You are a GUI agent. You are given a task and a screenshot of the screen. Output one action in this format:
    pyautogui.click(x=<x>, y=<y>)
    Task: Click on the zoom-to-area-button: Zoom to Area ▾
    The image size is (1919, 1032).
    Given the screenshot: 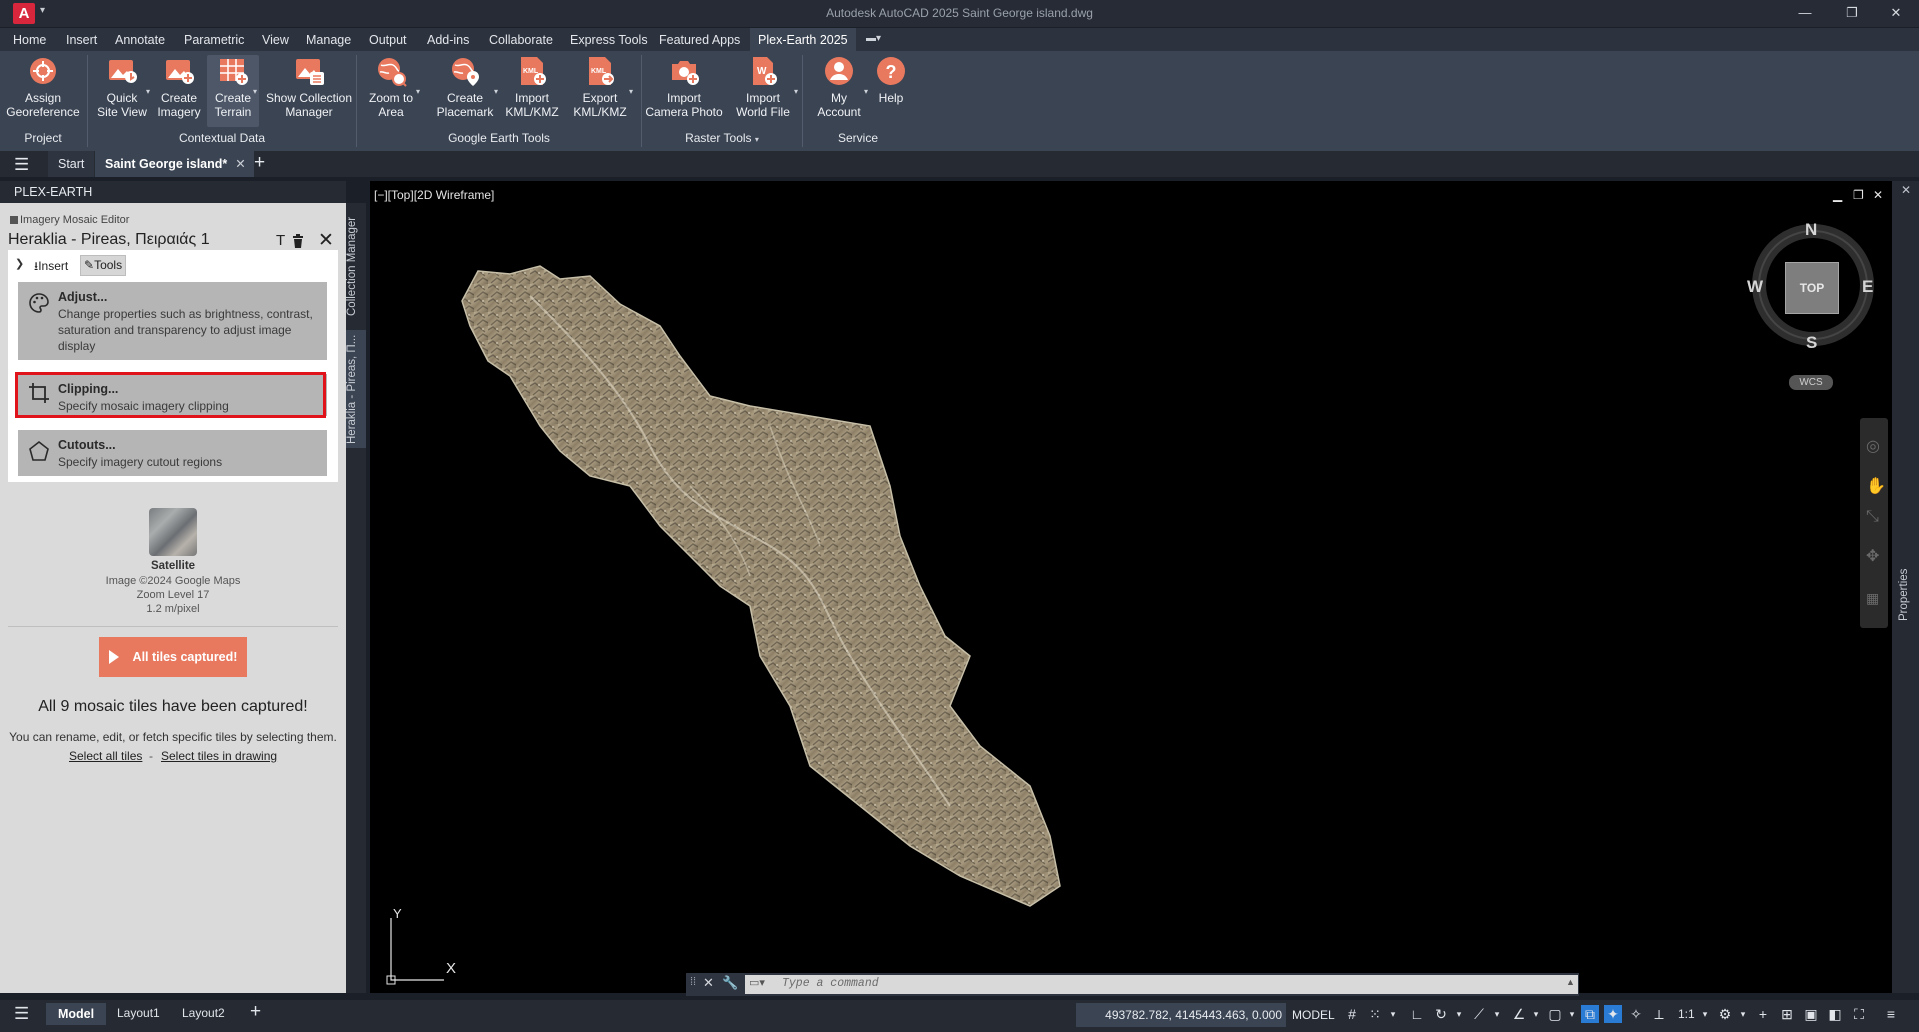 What is the action you would take?
    pyautogui.click(x=391, y=87)
    